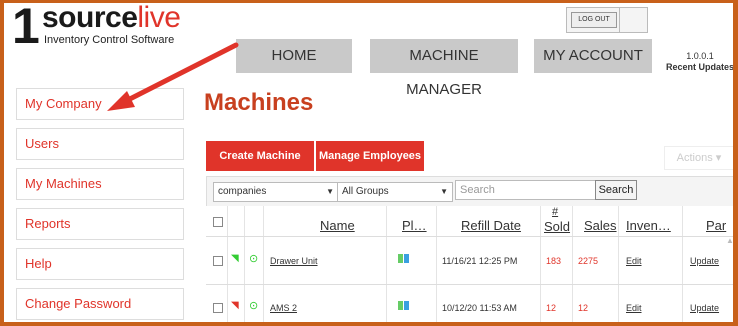 The image size is (738, 326). I want to click on annotation-arrow, so click(173, 76).